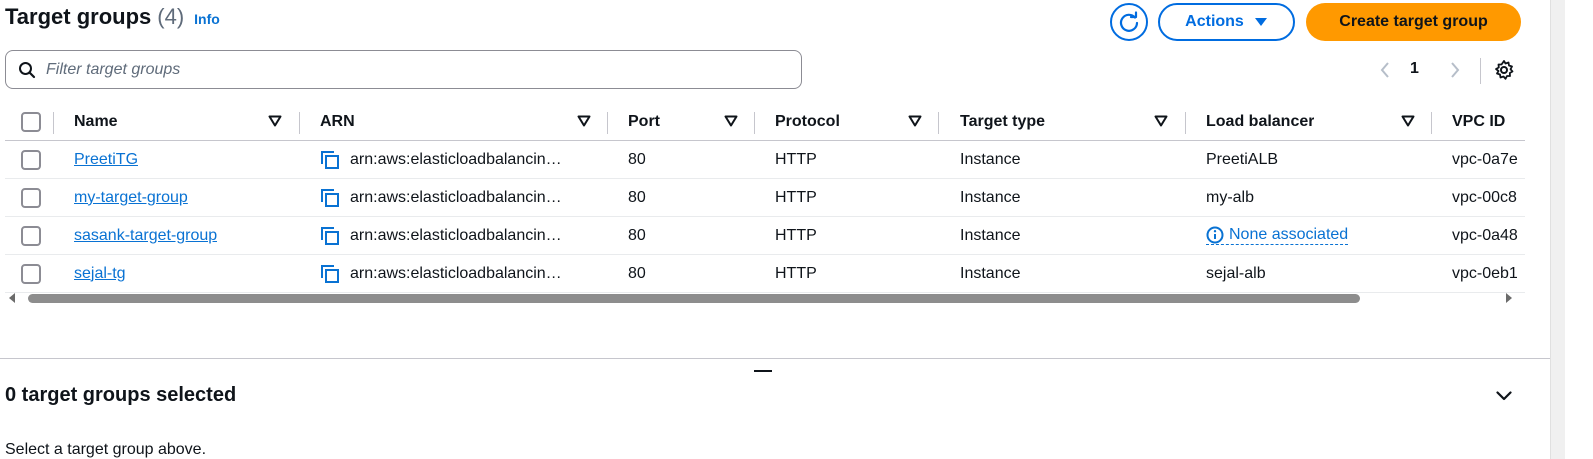 Image resolution: width=1593 pixels, height=459 pixels. What do you see at coordinates (644, 121) in the screenshot?
I see `column-header-port: Port` at bounding box center [644, 121].